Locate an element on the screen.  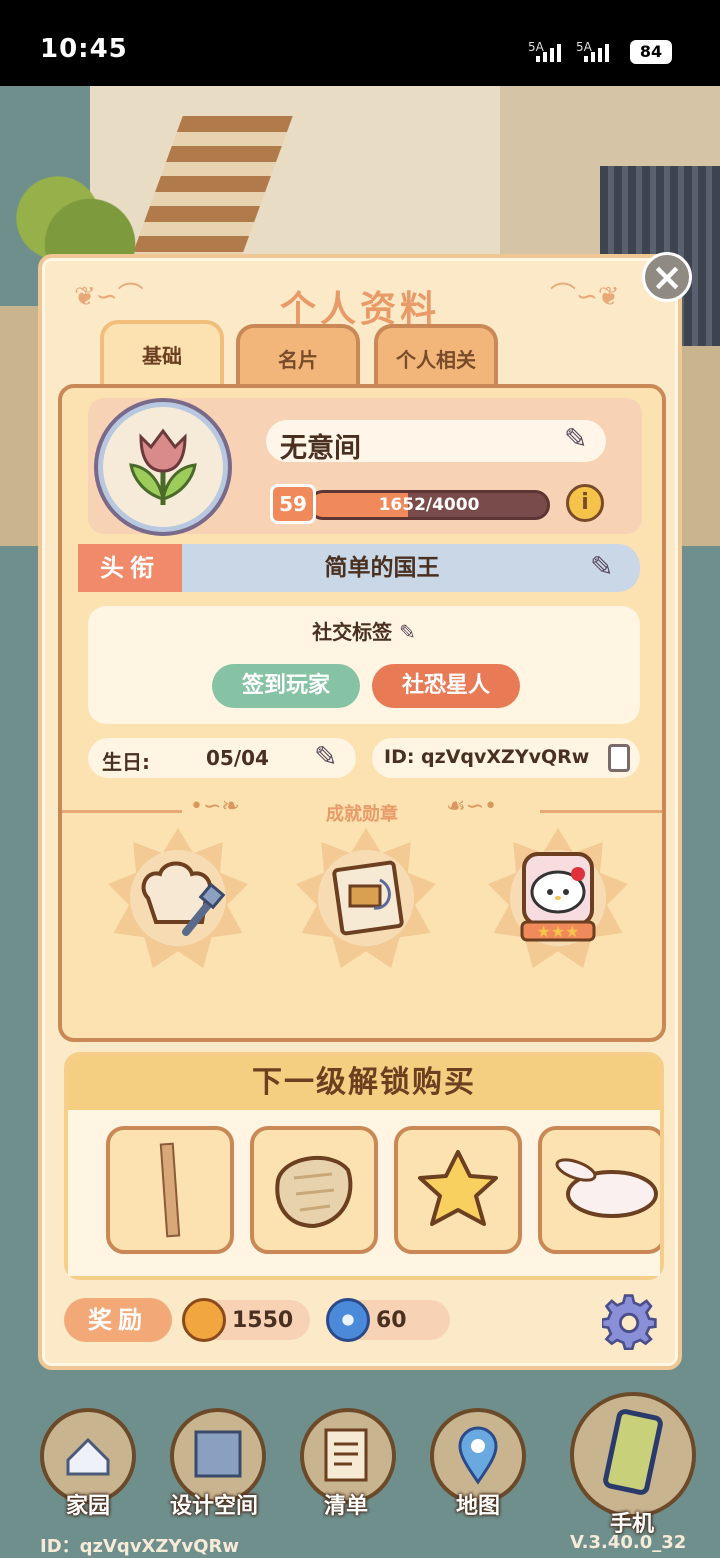
title-flourish-right: ⌒∽❦ is located at coordinates (585, 297).